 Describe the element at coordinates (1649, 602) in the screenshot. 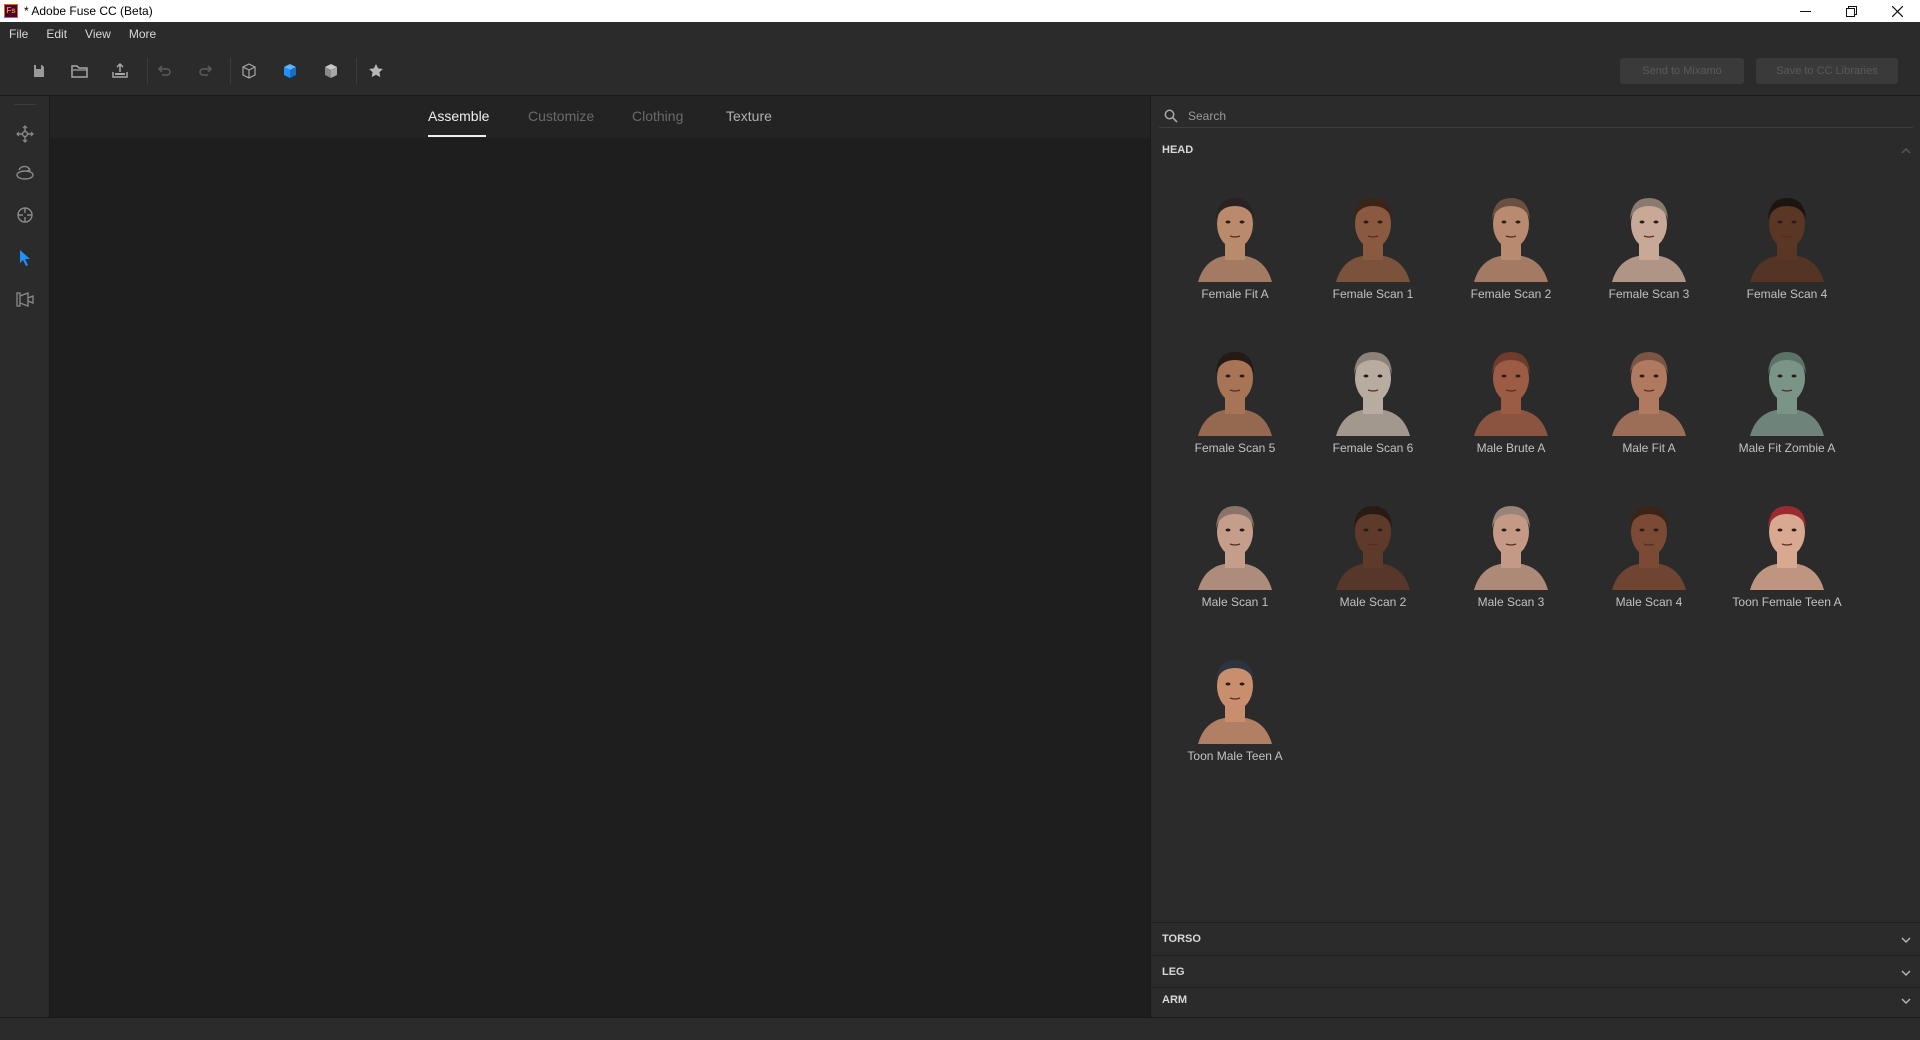

I see `head-thumbnail-label: Male Scan 4` at that location.